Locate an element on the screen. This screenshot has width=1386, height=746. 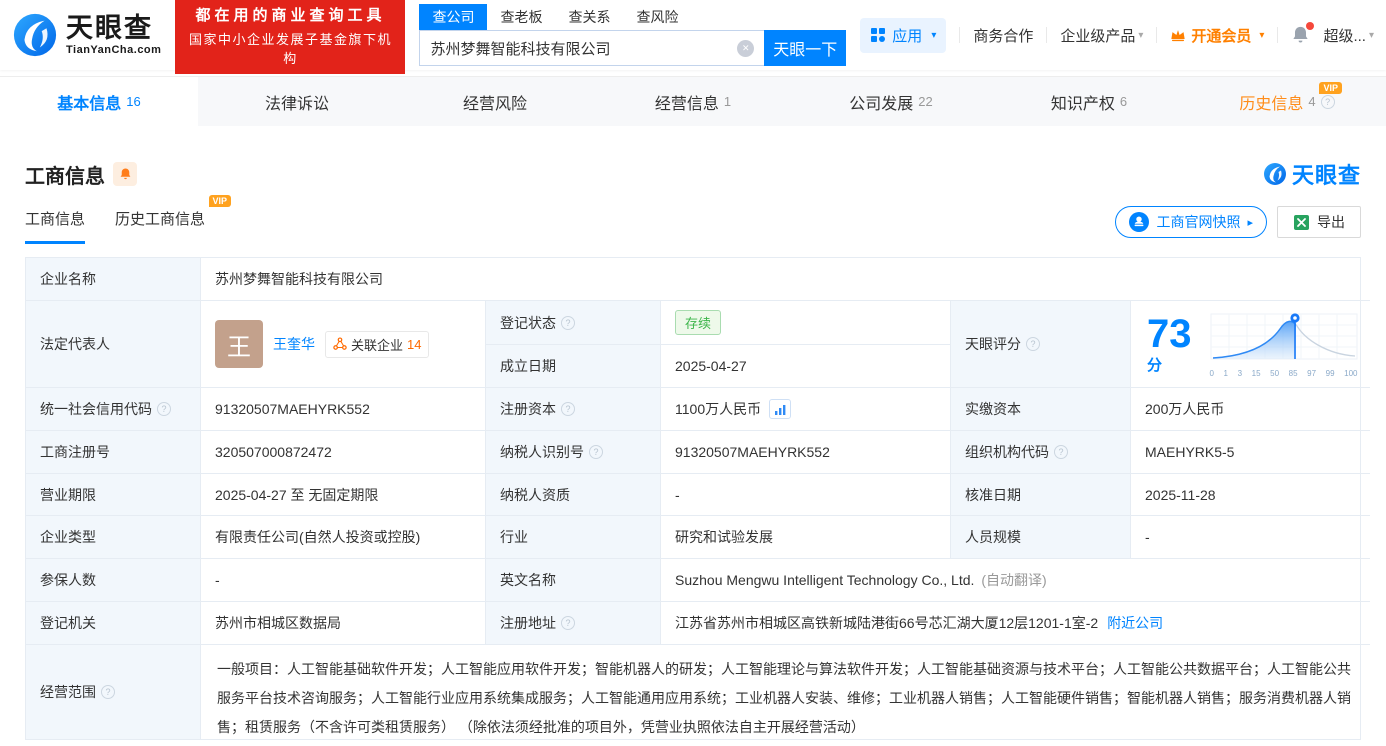
bell-icon is located at coordinates (125, 174).